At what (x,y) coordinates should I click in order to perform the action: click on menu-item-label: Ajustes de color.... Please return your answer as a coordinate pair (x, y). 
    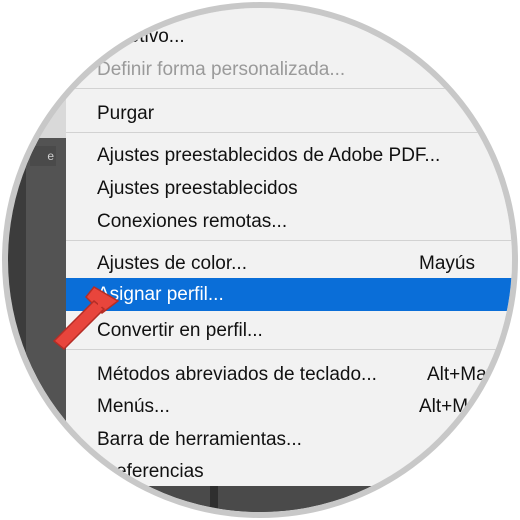
    Looking at the image, I should click on (172, 263).